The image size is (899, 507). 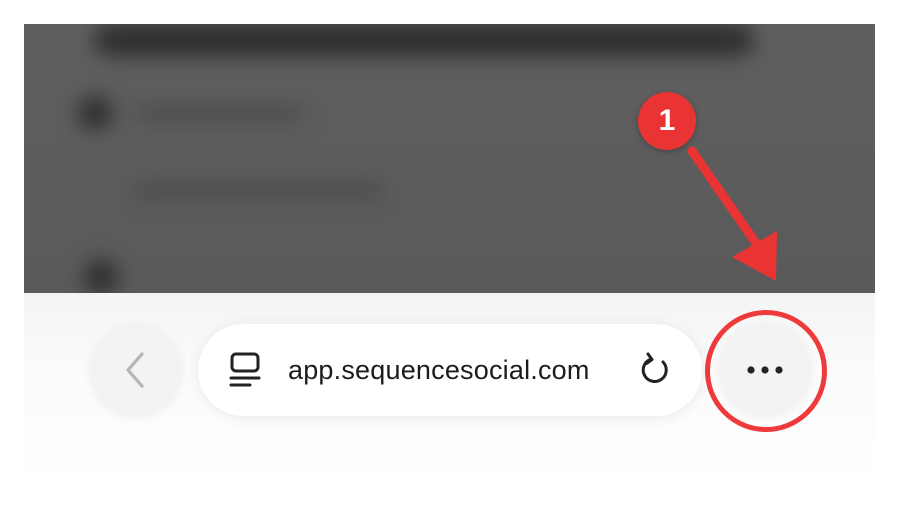 I want to click on blurred-block, so click(x=424, y=40).